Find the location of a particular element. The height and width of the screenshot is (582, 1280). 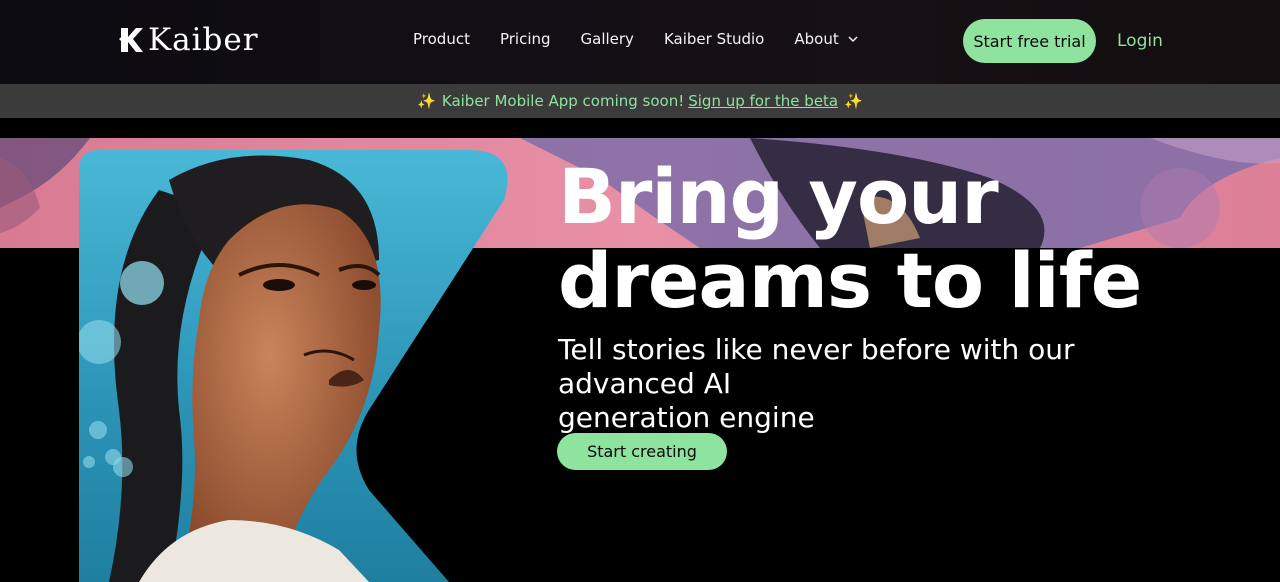

hero-subtitle-line2: generation engine is located at coordinates (686, 417).